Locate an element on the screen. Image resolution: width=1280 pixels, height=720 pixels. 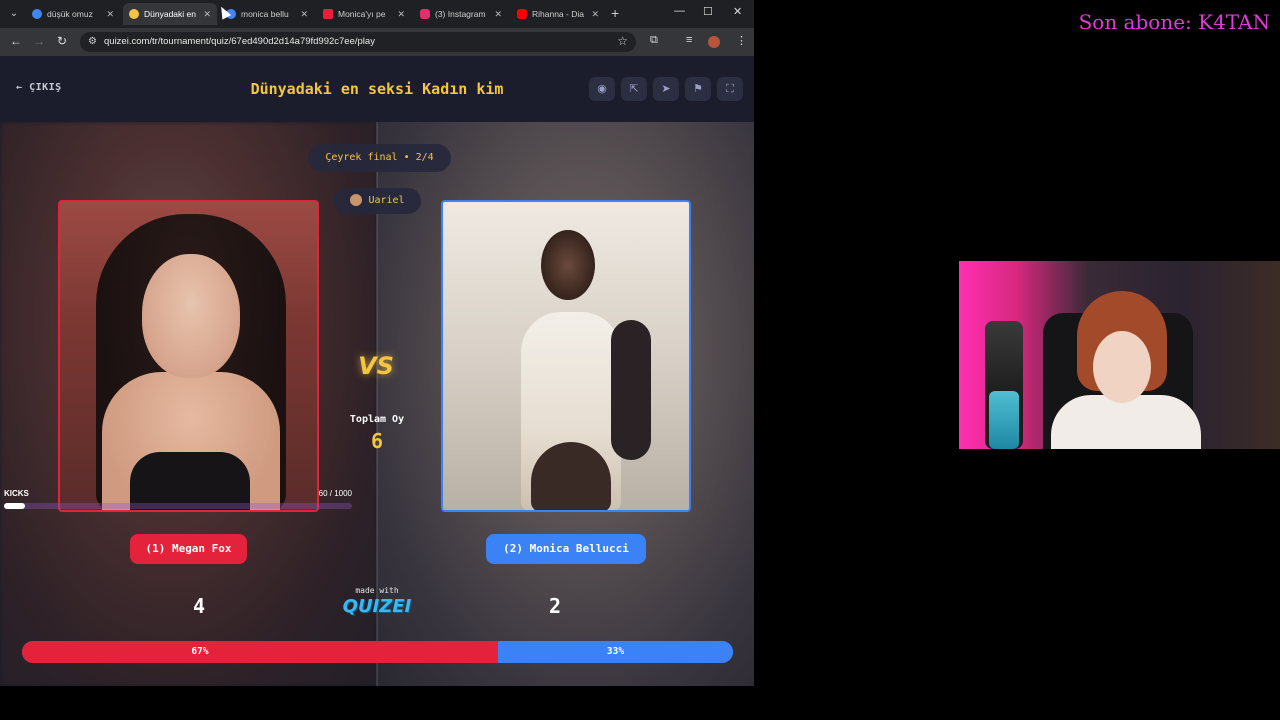
streamer-face is located at coordinates (1122, 367).